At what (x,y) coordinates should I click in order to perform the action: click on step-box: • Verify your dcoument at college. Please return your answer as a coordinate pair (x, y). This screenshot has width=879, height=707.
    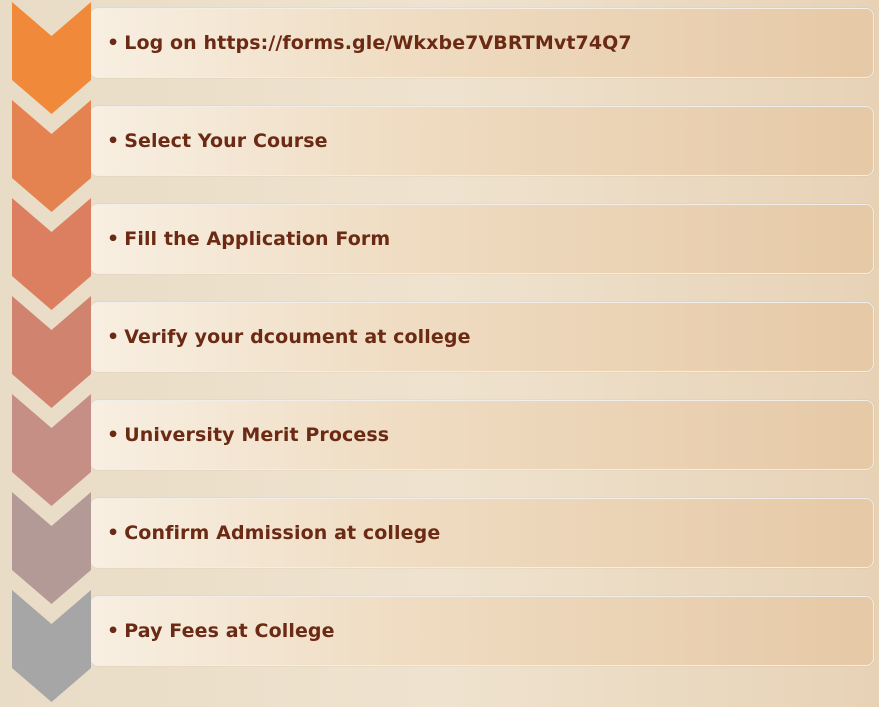
    Looking at the image, I should click on (482, 337).